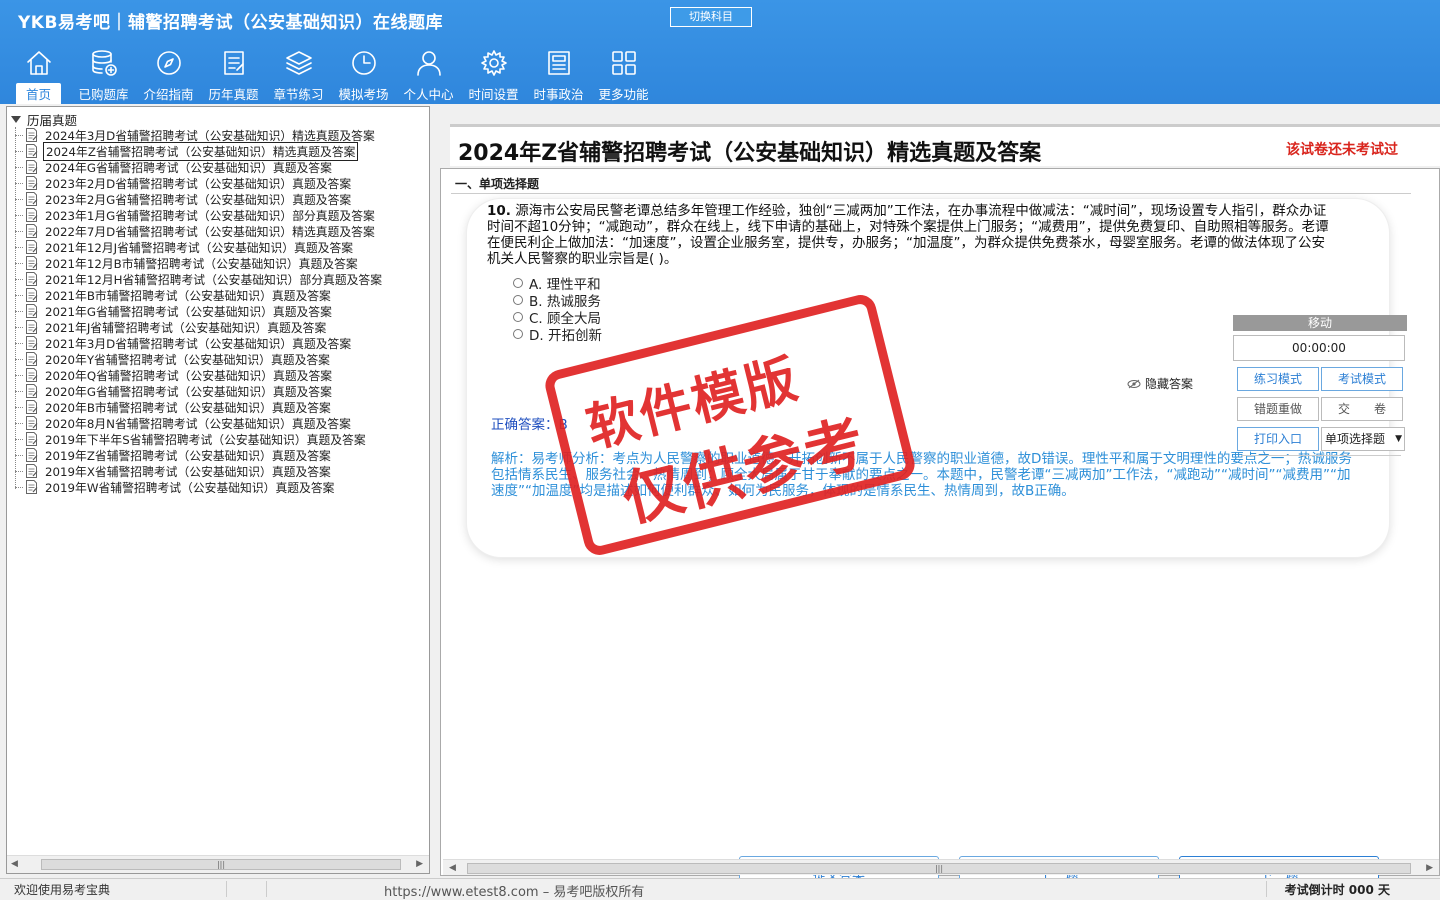 The width and height of the screenshot is (1440, 900). What do you see at coordinates (186, 327) in the screenshot?
I see `tree-item-label: 2021年J省辅警招聘考试（公安基础知识）真题及答案` at bounding box center [186, 327].